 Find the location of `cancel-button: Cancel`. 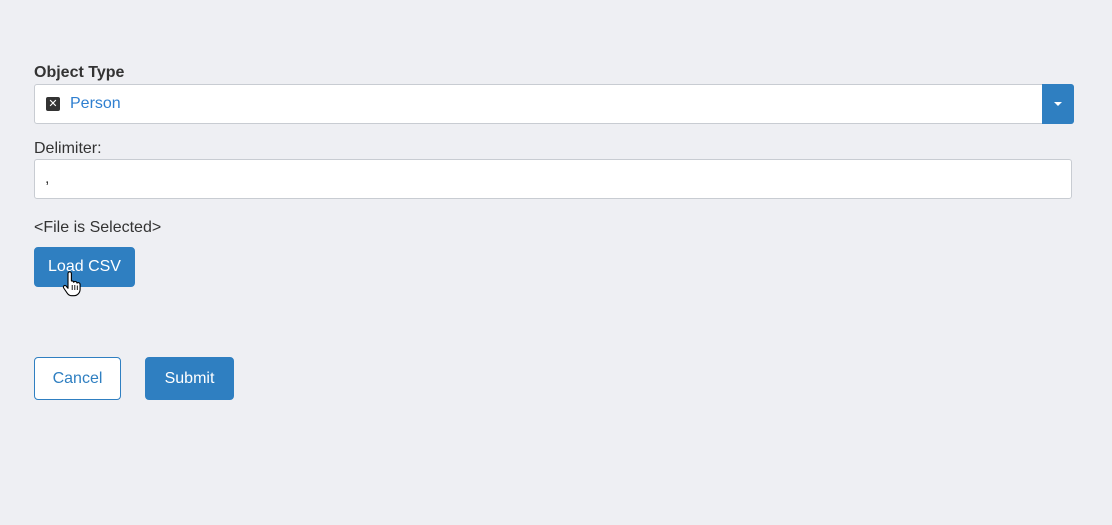

cancel-button: Cancel is located at coordinates (77, 378).